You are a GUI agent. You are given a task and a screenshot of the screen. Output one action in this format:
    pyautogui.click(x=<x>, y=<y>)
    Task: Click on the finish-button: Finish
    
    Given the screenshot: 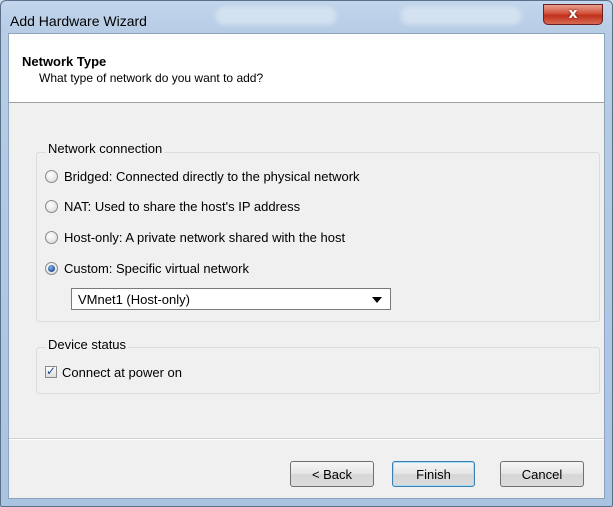 What is the action you would take?
    pyautogui.click(x=433, y=474)
    